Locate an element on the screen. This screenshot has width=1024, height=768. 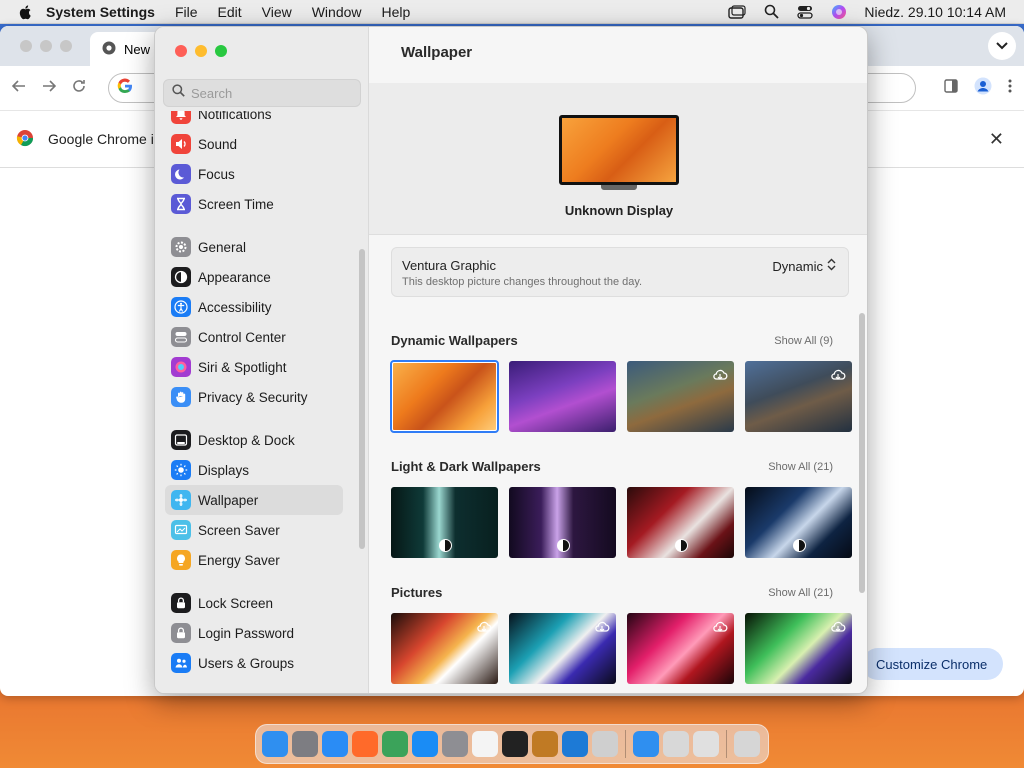
menu-help: Help is located at coordinates (396, 12).